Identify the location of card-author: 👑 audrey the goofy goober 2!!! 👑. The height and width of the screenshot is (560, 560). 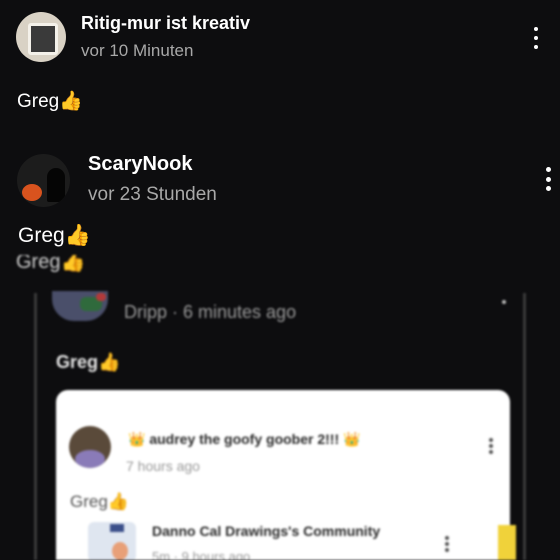
(244, 439).